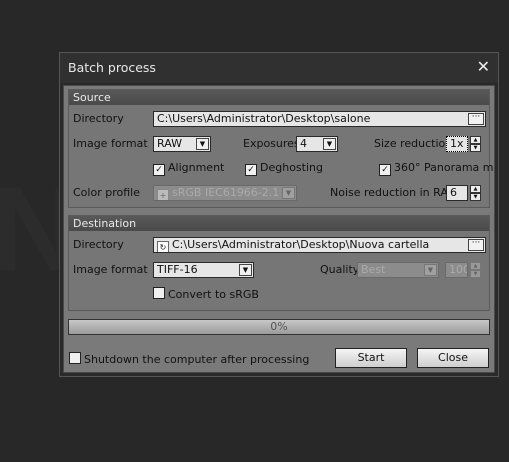 This screenshot has height=462, width=509. Describe the element at coordinates (98, 244) in the screenshot. I see `destination-directory-label: Directory` at that location.